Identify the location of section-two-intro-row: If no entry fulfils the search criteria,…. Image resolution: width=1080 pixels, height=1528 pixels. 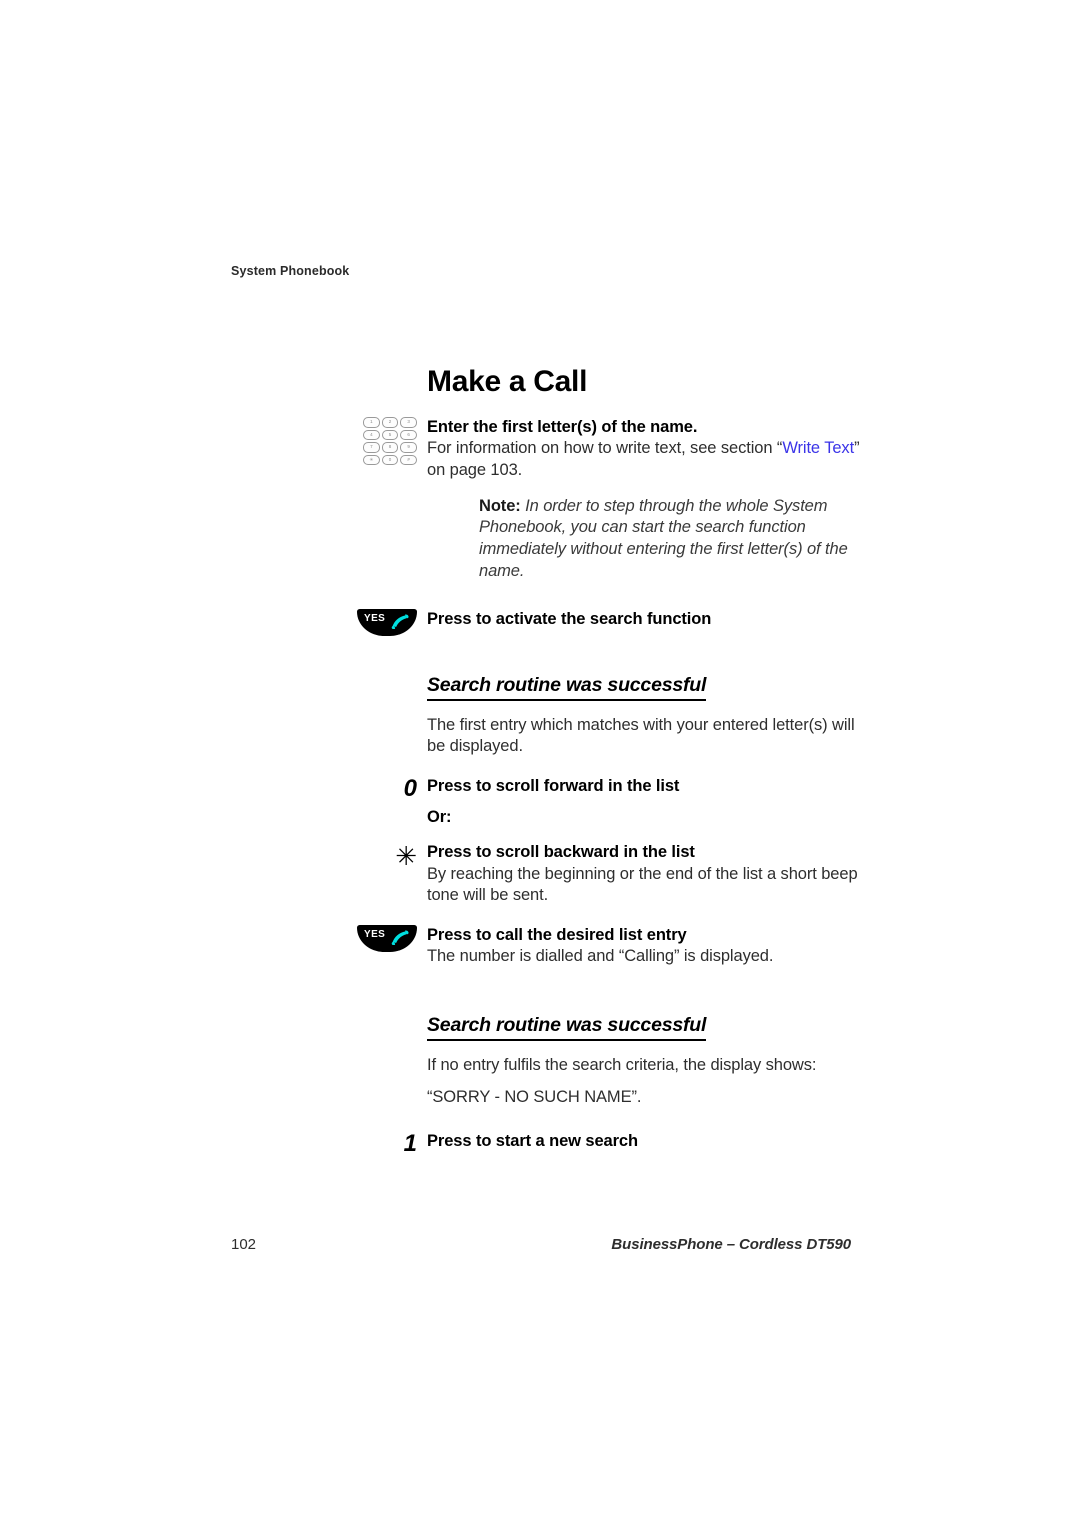
(551, 1082).